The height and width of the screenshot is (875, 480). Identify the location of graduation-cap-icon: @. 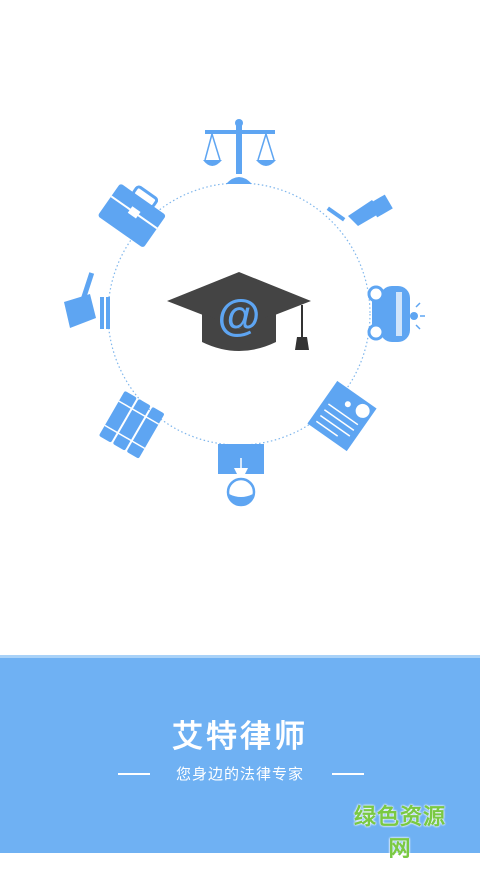
(239, 311).